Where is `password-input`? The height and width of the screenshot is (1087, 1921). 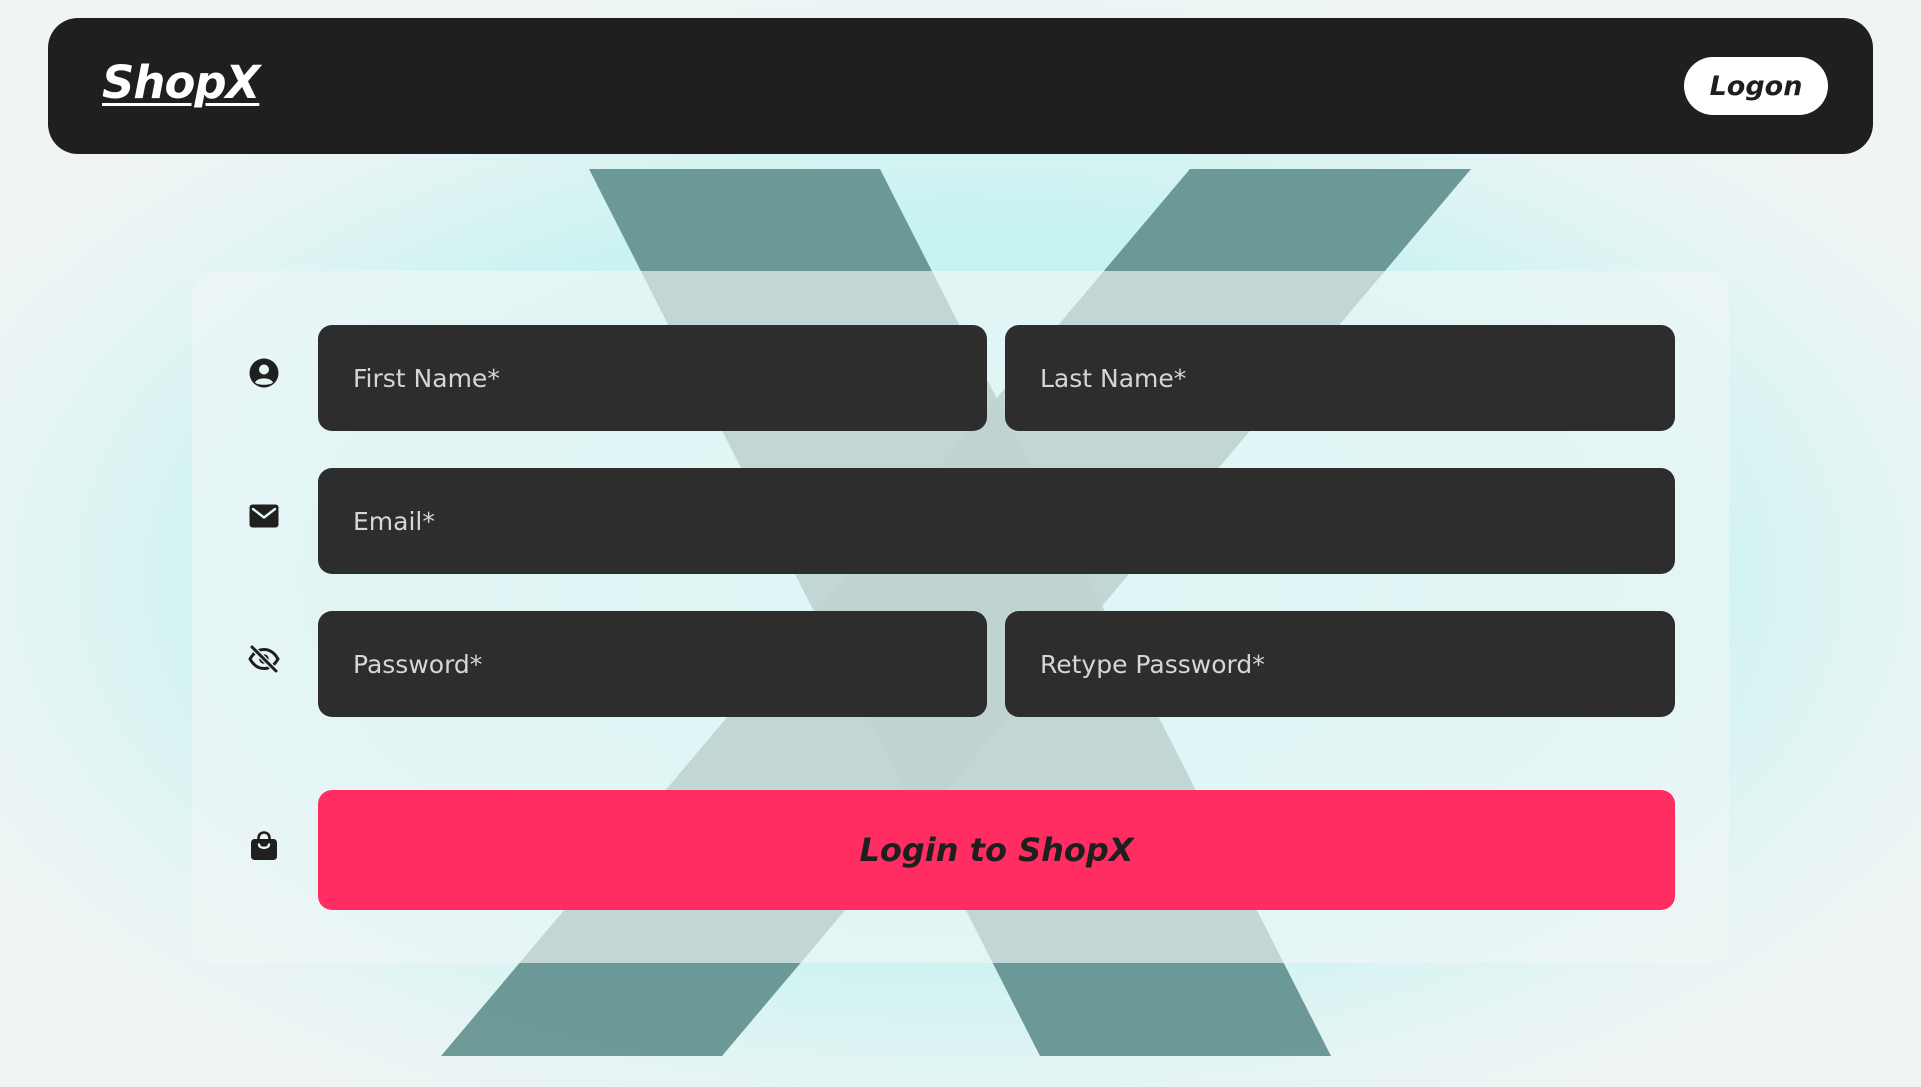
password-input is located at coordinates (652, 664).